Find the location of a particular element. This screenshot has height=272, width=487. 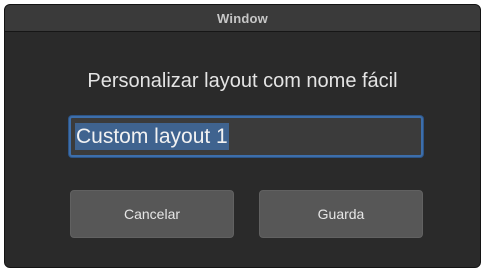

window-title: Window is located at coordinates (242, 18).